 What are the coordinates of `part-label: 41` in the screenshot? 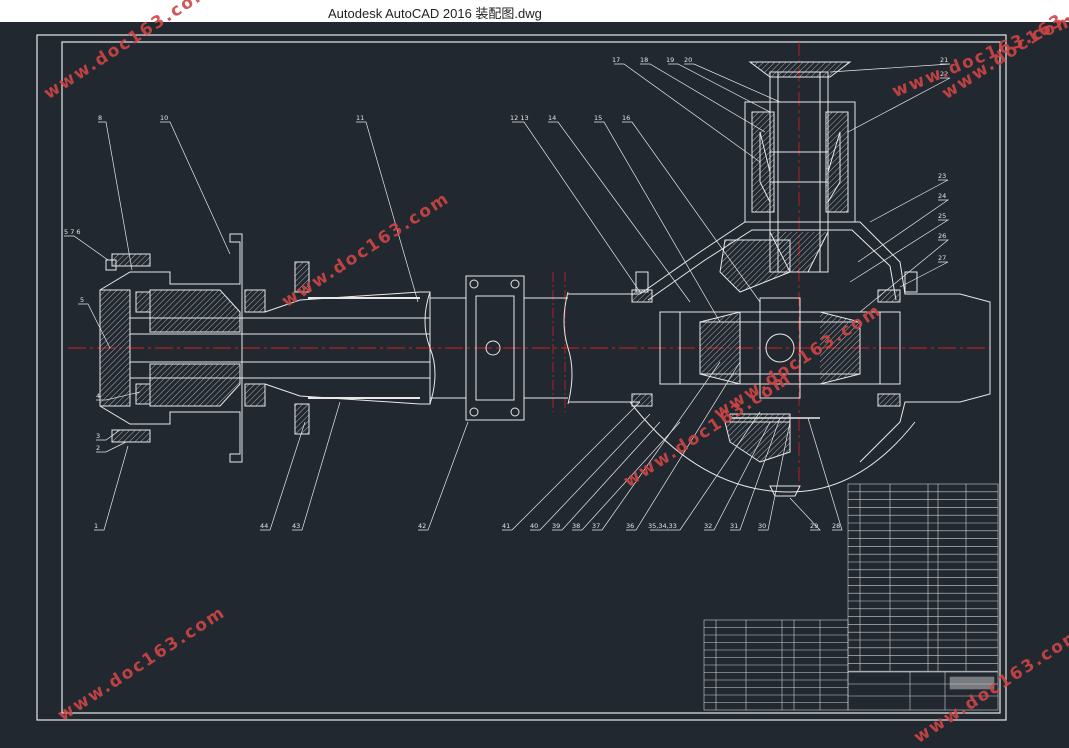 It's located at (506, 526).